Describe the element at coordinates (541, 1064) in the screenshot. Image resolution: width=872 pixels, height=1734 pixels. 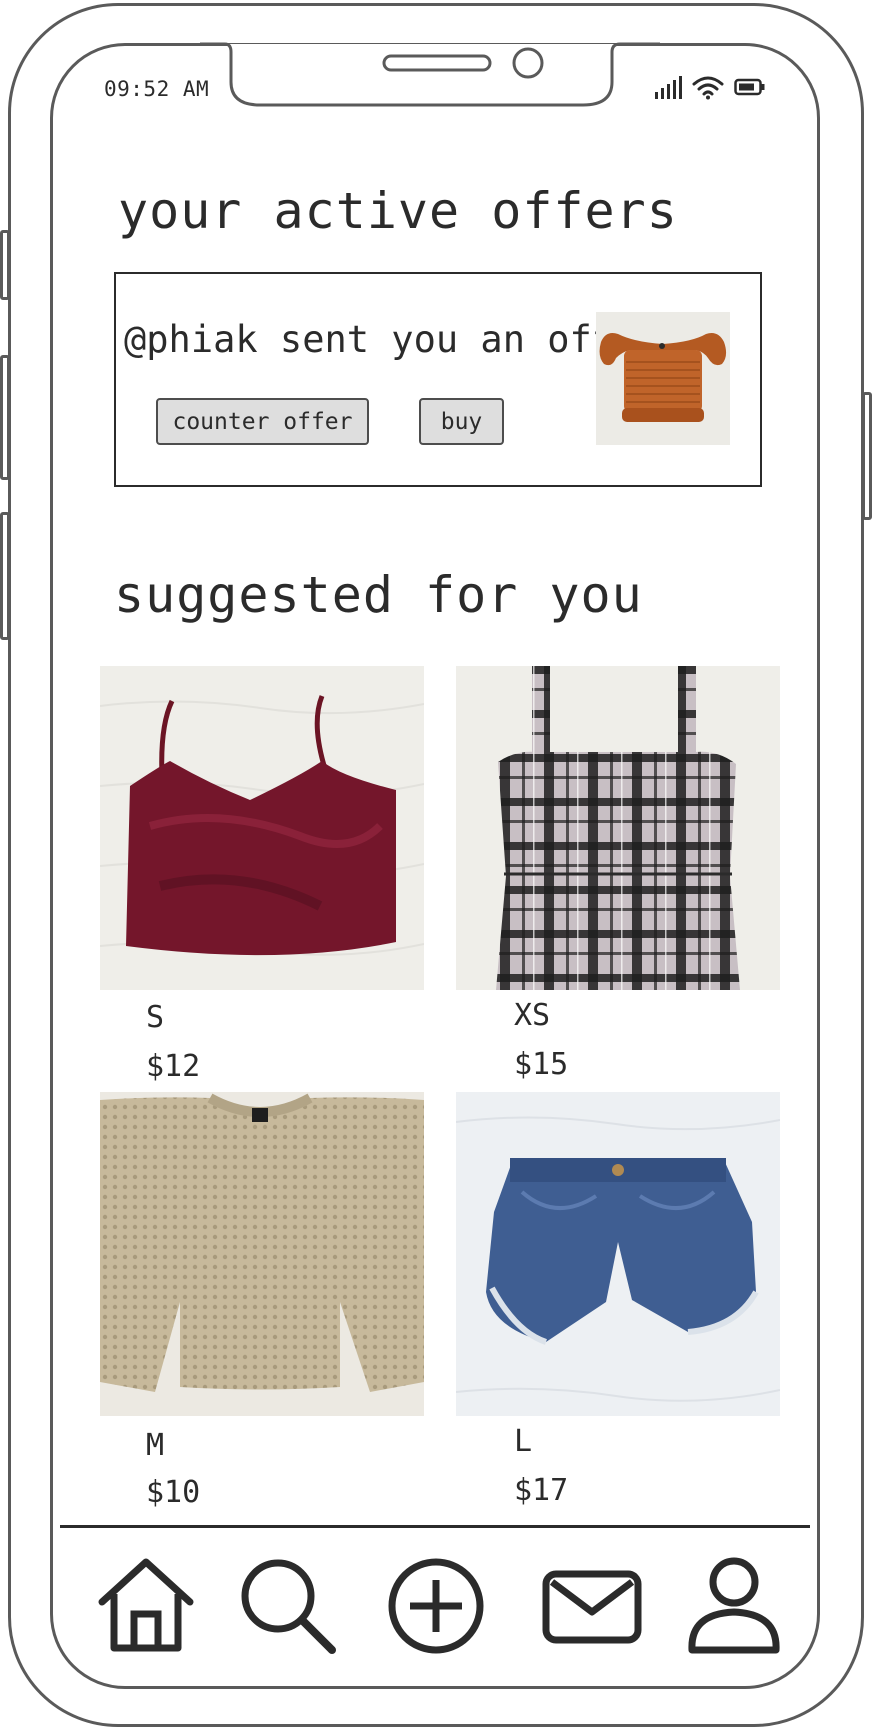
I see `product-price: $15` at that location.